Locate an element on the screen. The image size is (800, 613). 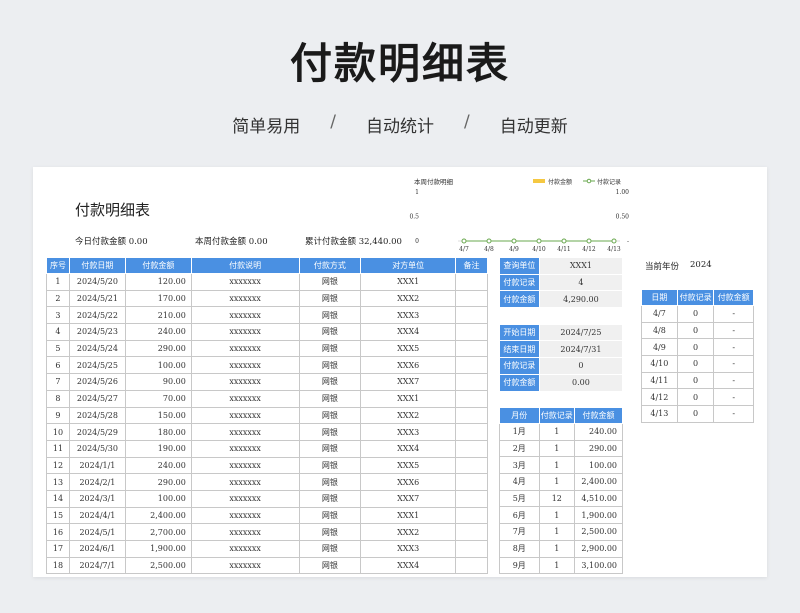
table-cell: 6 is located at coordinates (58, 365).